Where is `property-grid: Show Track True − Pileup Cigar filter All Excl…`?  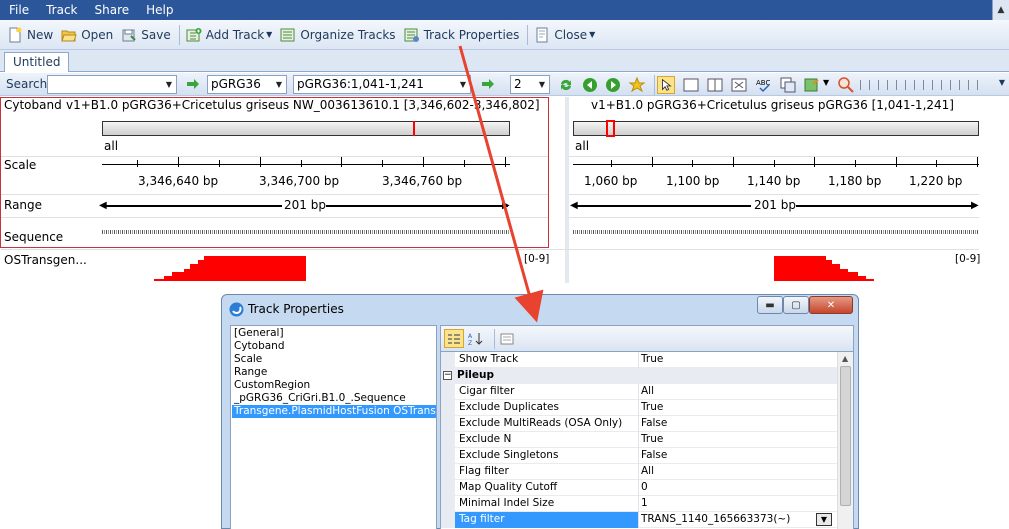 property-grid: Show Track True − Pileup Cigar filter All Excl… is located at coordinates (647, 440).